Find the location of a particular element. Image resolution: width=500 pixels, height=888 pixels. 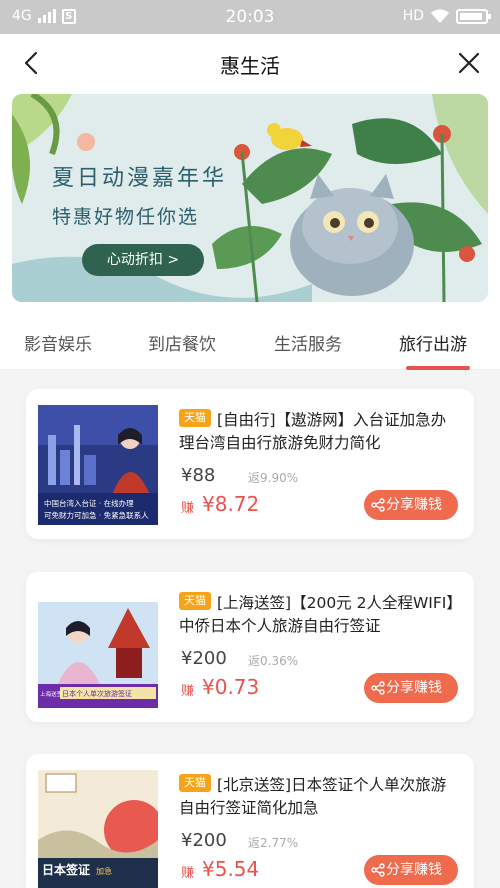

thumb-caption: 日本个人单次旅游签证 is located at coordinates (97, 693).